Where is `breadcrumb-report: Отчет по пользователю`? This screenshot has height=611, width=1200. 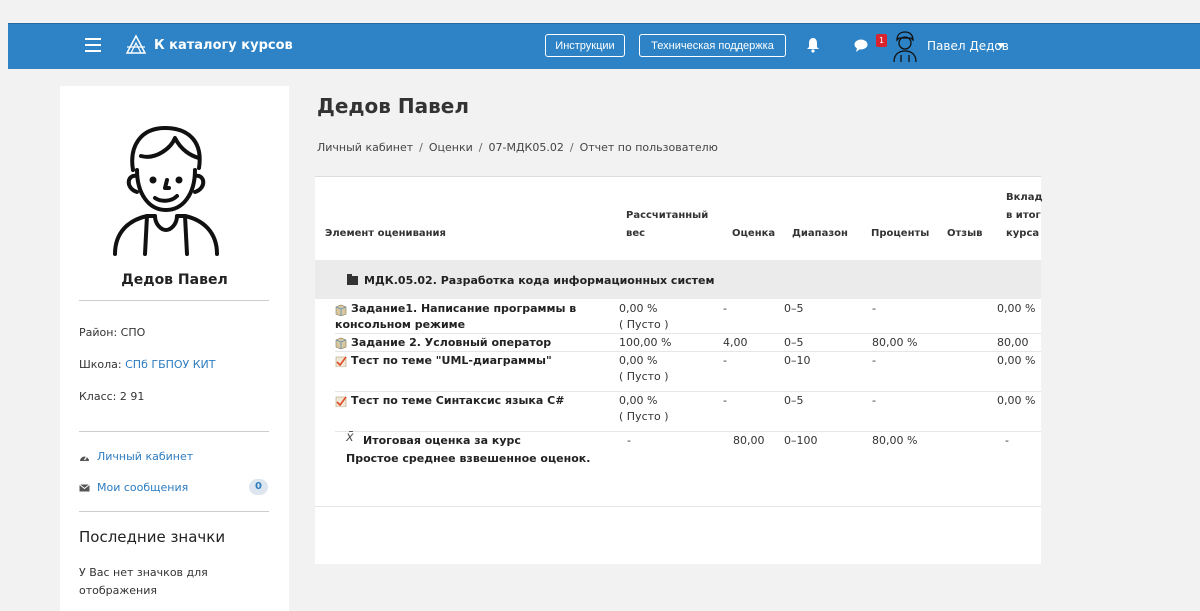 breadcrumb-report: Отчет по пользователю is located at coordinates (648, 147).